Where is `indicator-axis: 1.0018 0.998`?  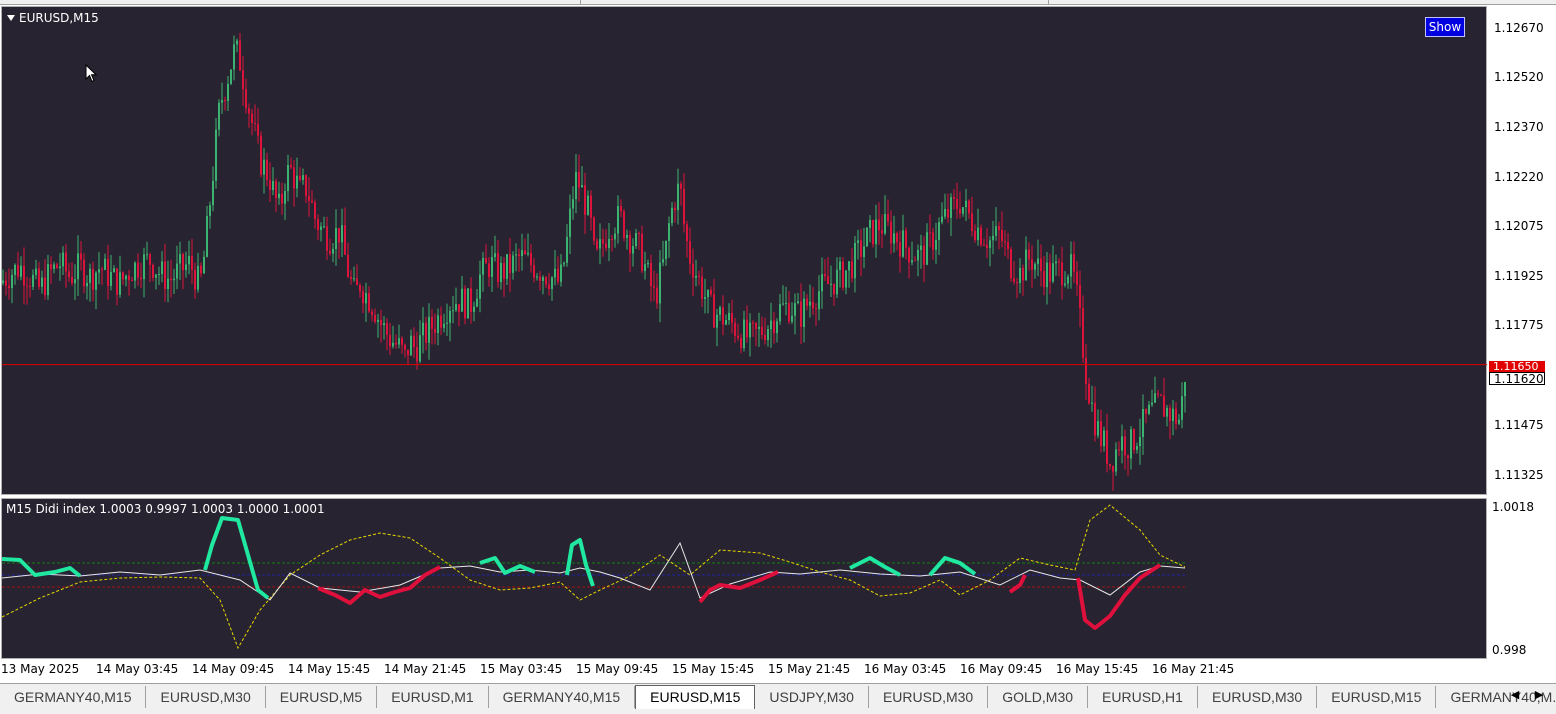 indicator-axis: 1.0018 0.998 is located at coordinates (1522, 578).